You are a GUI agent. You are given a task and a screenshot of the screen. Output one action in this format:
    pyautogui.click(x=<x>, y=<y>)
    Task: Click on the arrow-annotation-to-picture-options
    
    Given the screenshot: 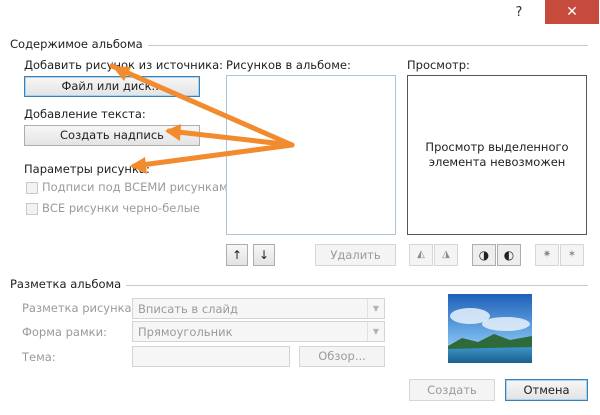 What is the action you would take?
    pyautogui.click(x=213, y=155)
    